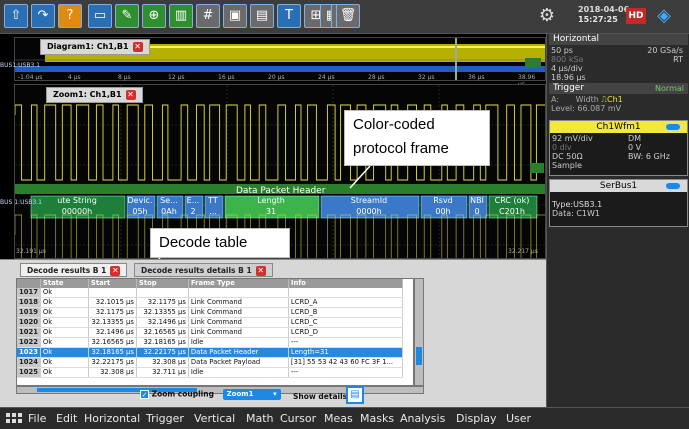 The width and height of the screenshot is (689, 429). What do you see at coordinates (618, 39) in the screenshot?
I see `horizontal-title: Horizontal` at bounding box center [618, 39].